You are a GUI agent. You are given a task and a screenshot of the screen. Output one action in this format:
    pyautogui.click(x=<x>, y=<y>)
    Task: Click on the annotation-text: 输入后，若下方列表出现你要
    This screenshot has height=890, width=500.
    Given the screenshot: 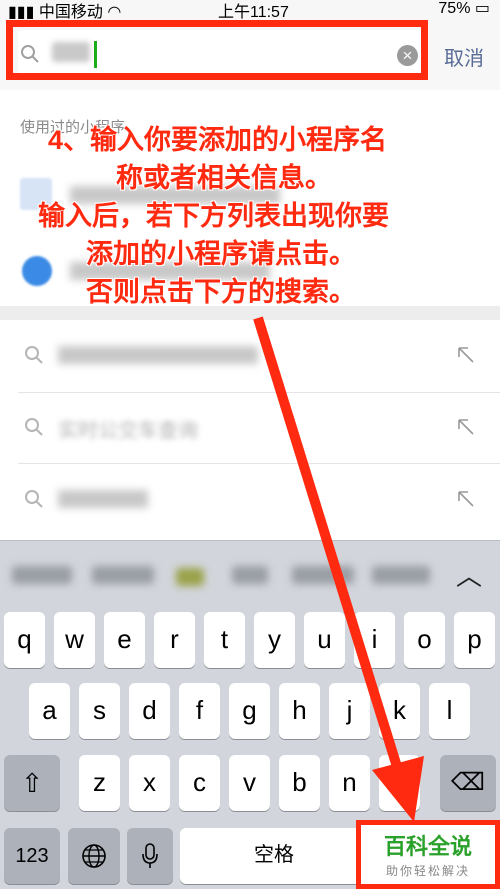 What is the action you would take?
    pyautogui.click(x=213, y=216)
    